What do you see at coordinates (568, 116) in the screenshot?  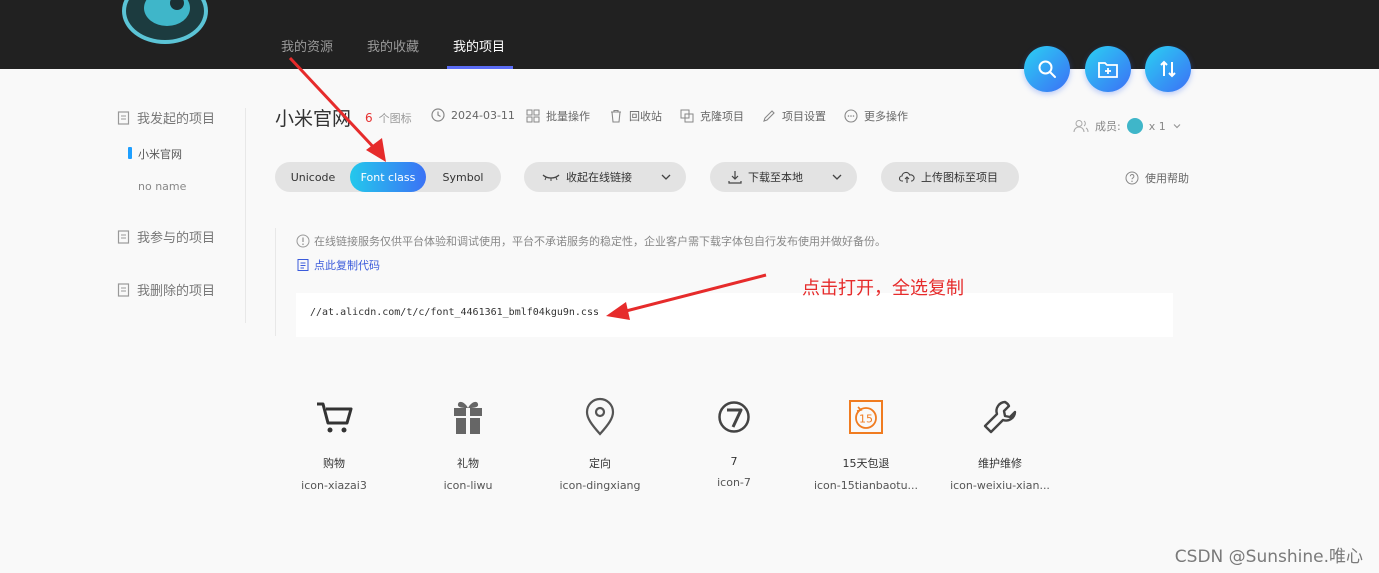 I see `batch-label: 批量操作` at bounding box center [568, 116].